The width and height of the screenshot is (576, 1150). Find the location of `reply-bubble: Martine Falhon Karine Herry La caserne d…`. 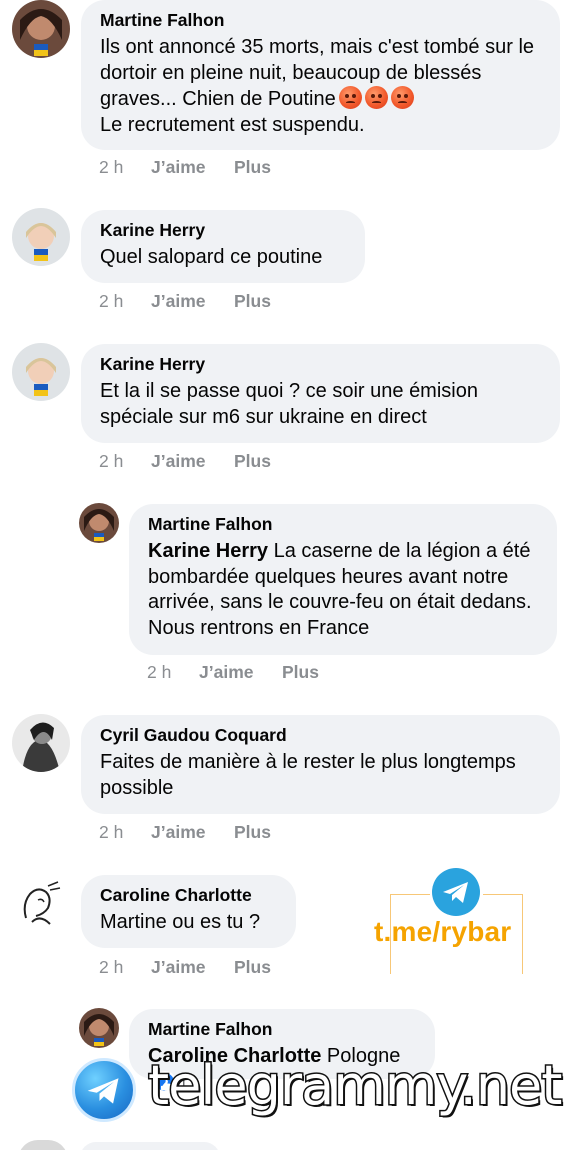

reply-bubble: Martine Falhon Karine Herry La caserne d… is located at coordinates (343, 579).